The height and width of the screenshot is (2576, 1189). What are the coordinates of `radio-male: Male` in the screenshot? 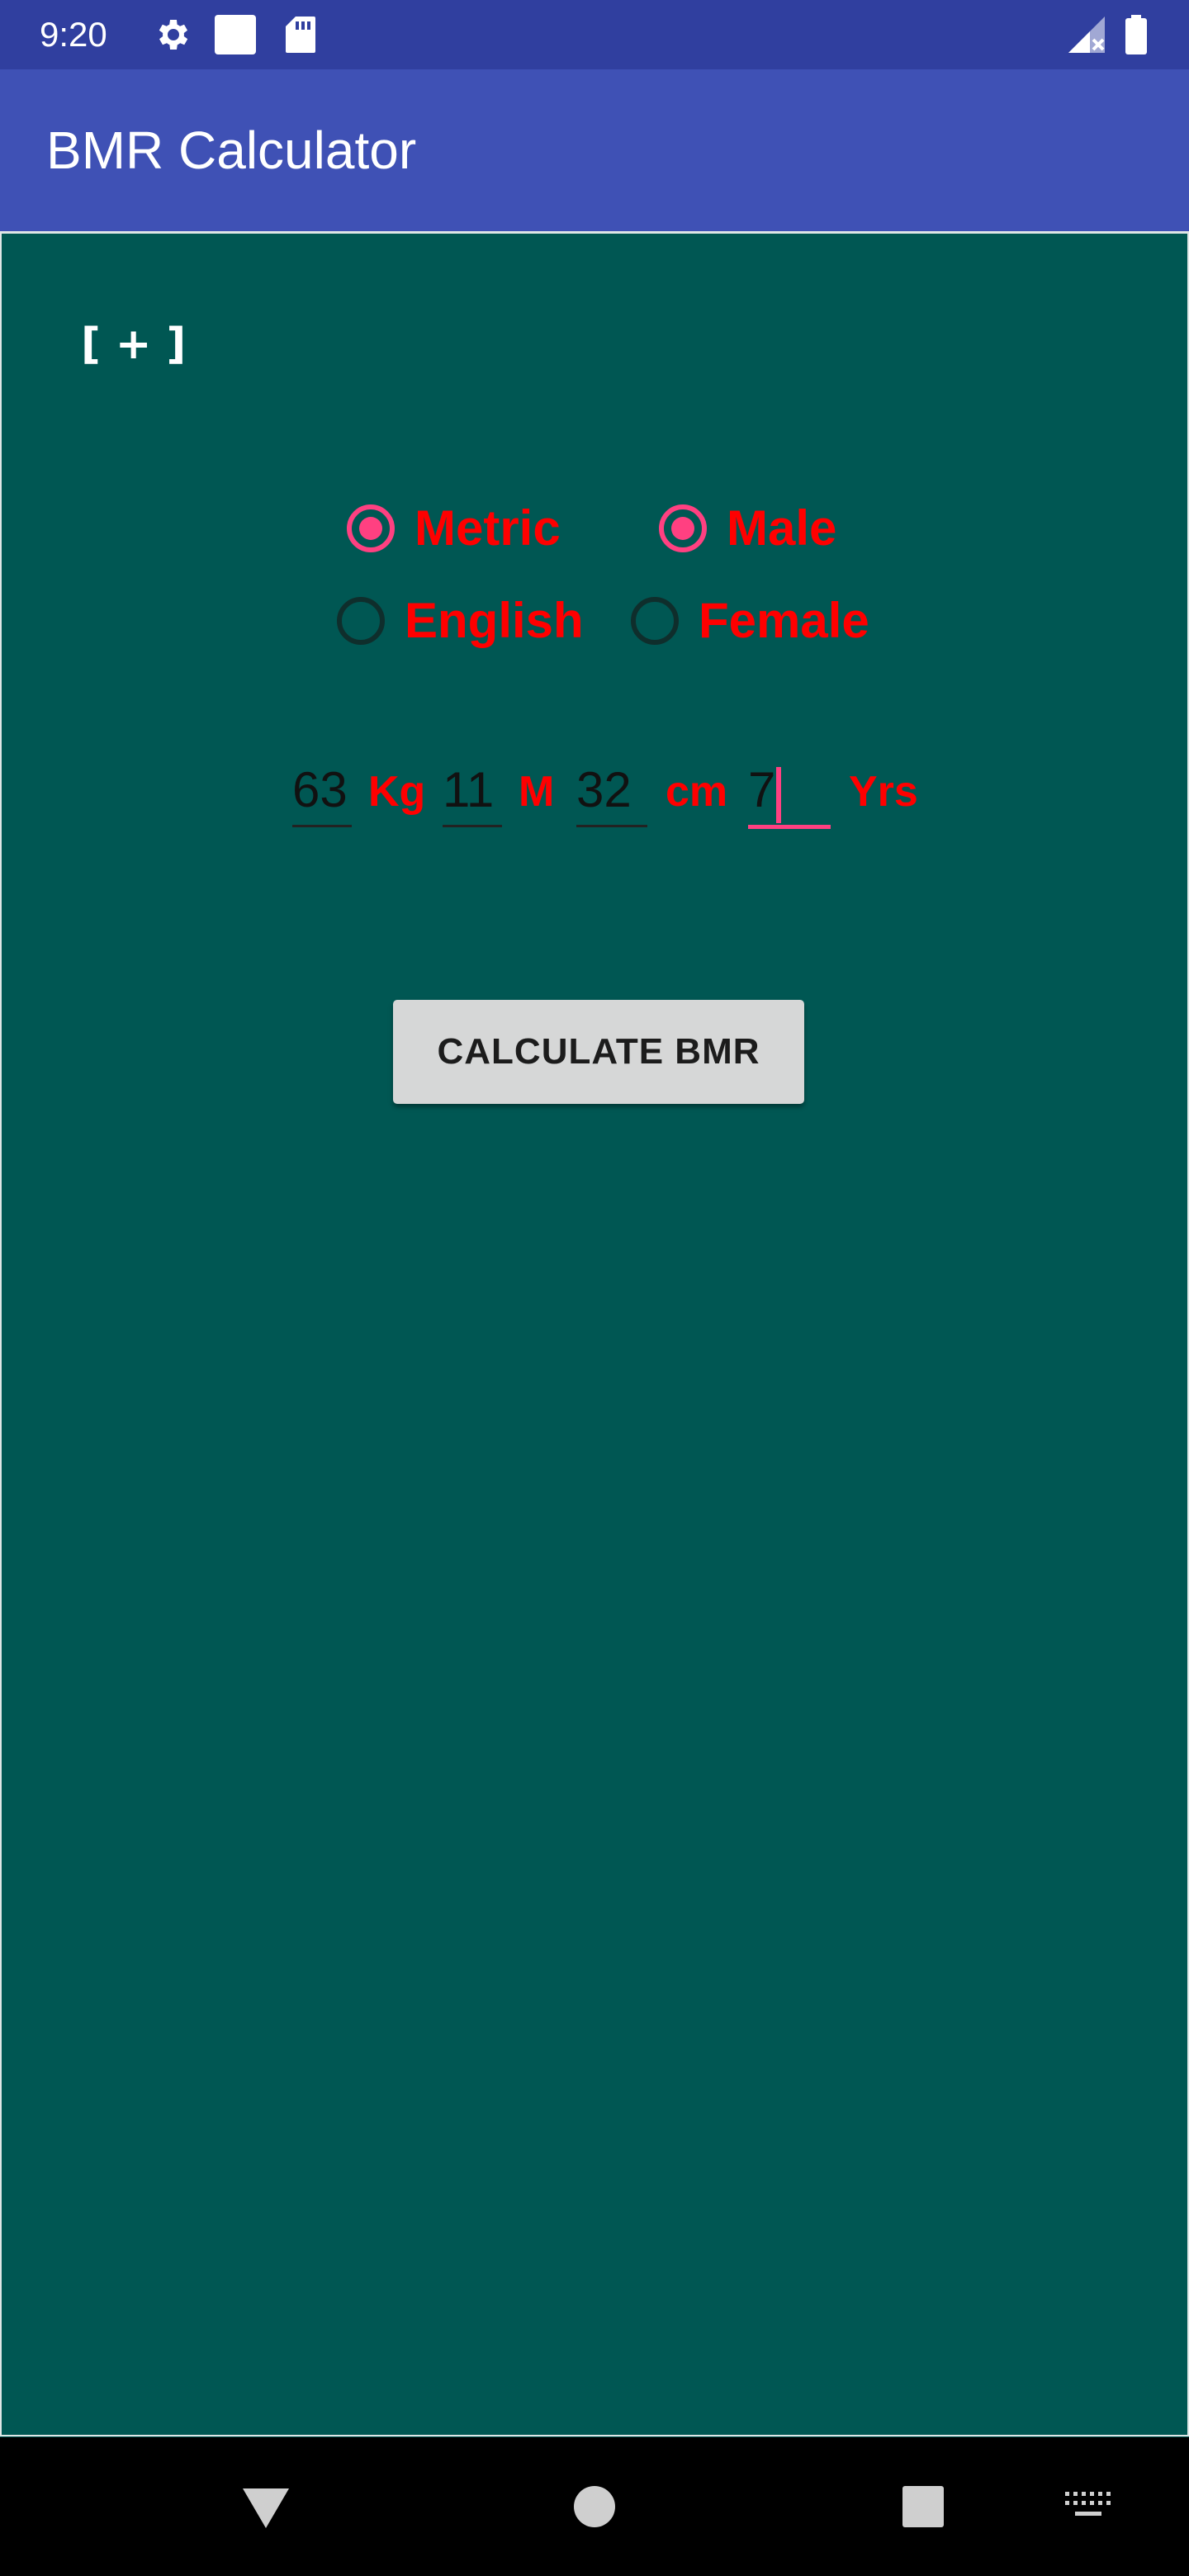 It's located at (747, 528).